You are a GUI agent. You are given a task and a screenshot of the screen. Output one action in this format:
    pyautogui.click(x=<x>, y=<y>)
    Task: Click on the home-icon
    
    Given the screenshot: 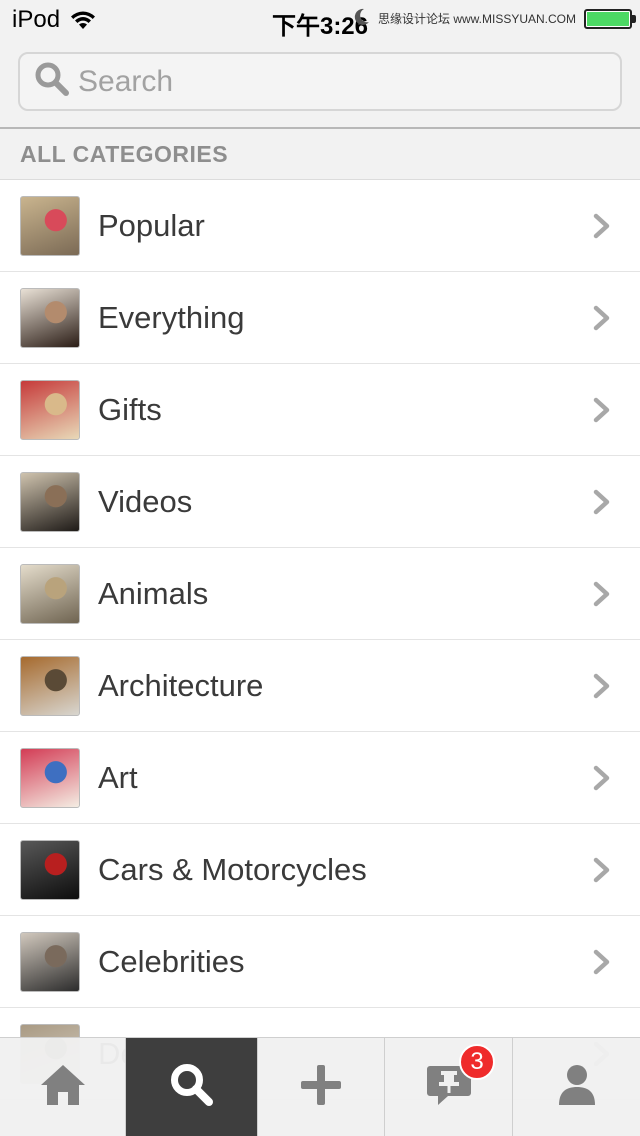 What is the action you would take?
    pyautogui.click(x=63, y=1087)
    